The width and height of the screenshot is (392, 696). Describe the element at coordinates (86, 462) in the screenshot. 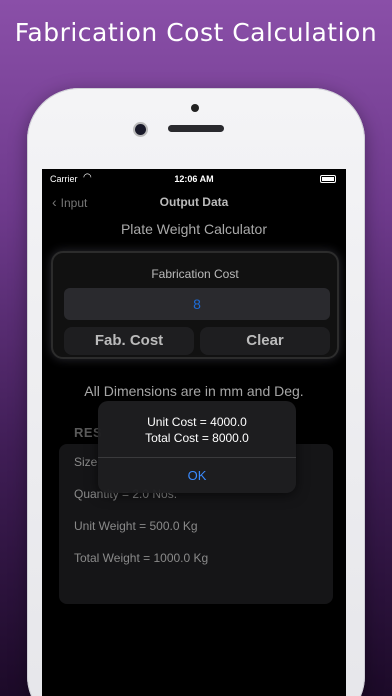

I see `result-row-size: Size` at that location.